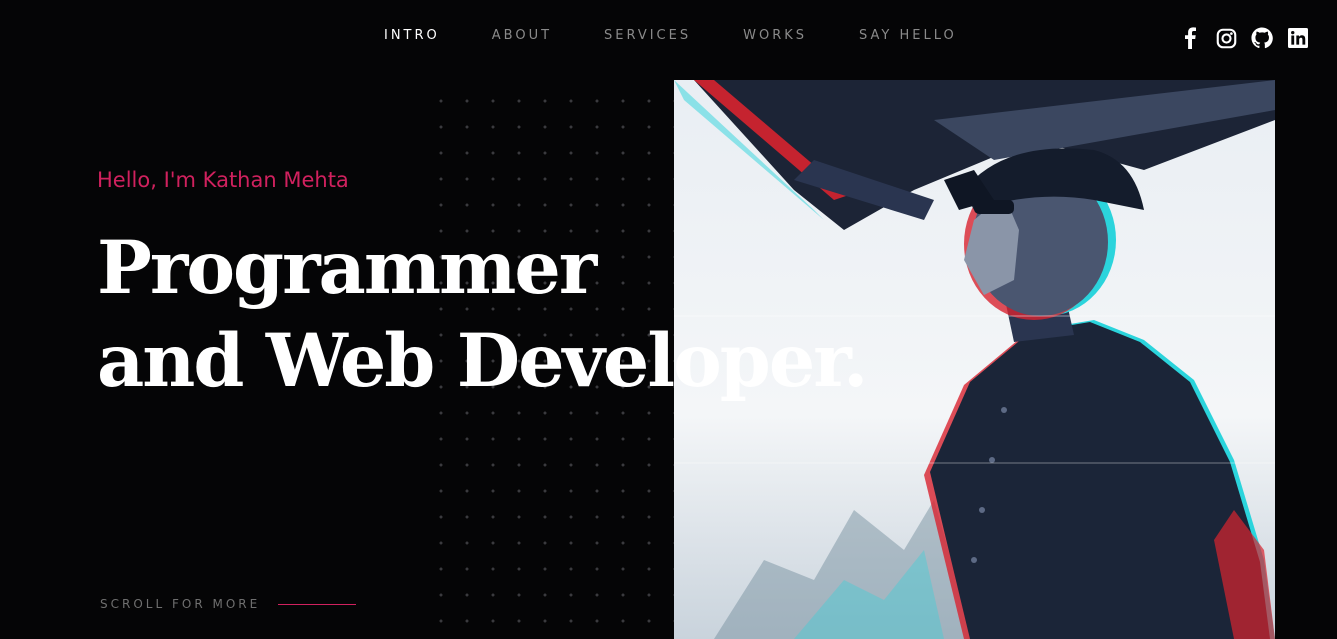 This screenshot has width=1337, height=639. I want to click on nav-item-intro: INTRO, so click(412, 35).